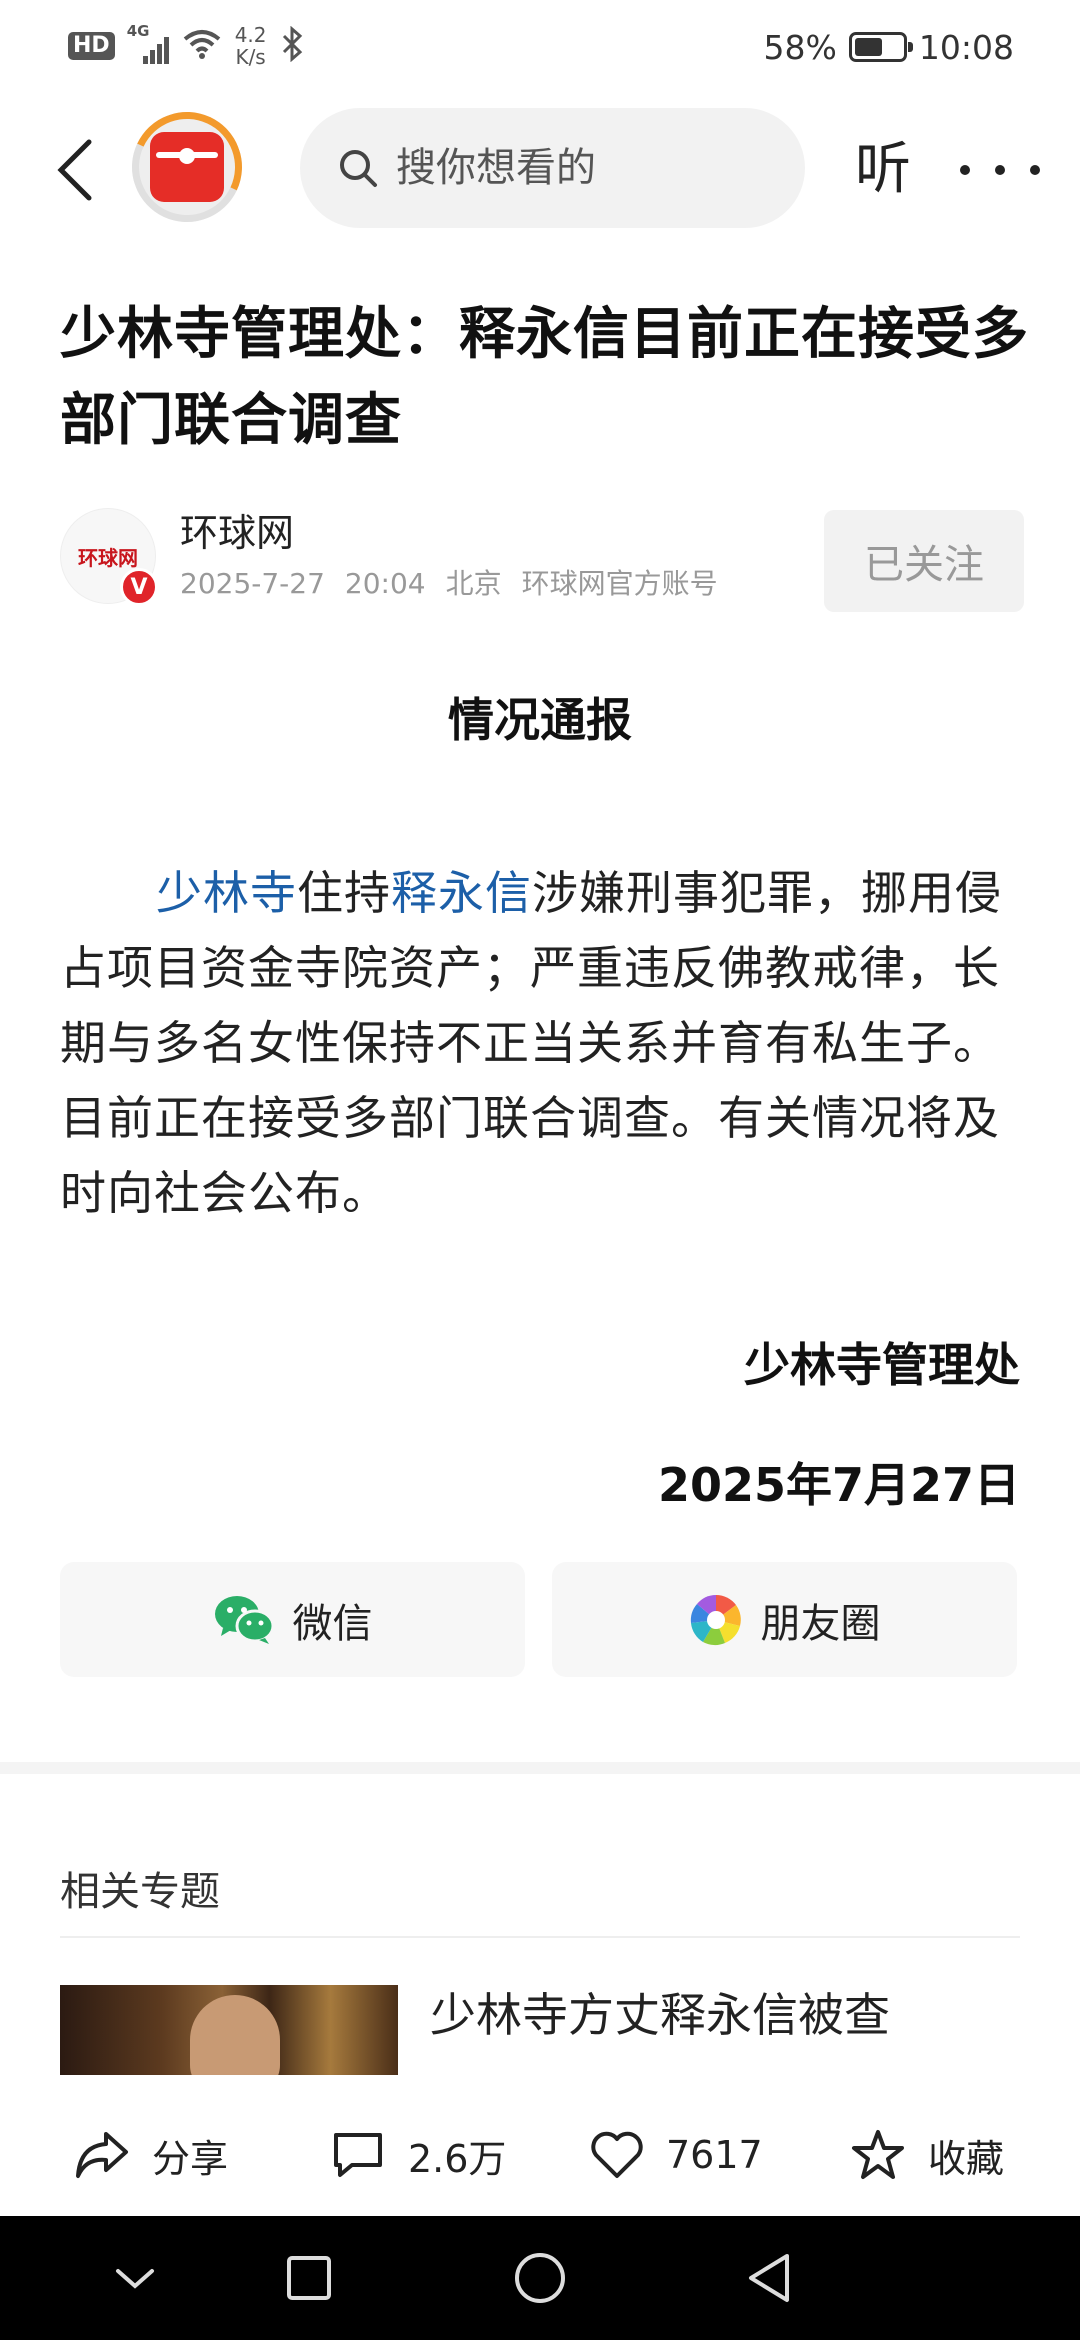 This screenshot has height=2340, width=1080. I want to click on red-envelope-icon, so click(187, 167).